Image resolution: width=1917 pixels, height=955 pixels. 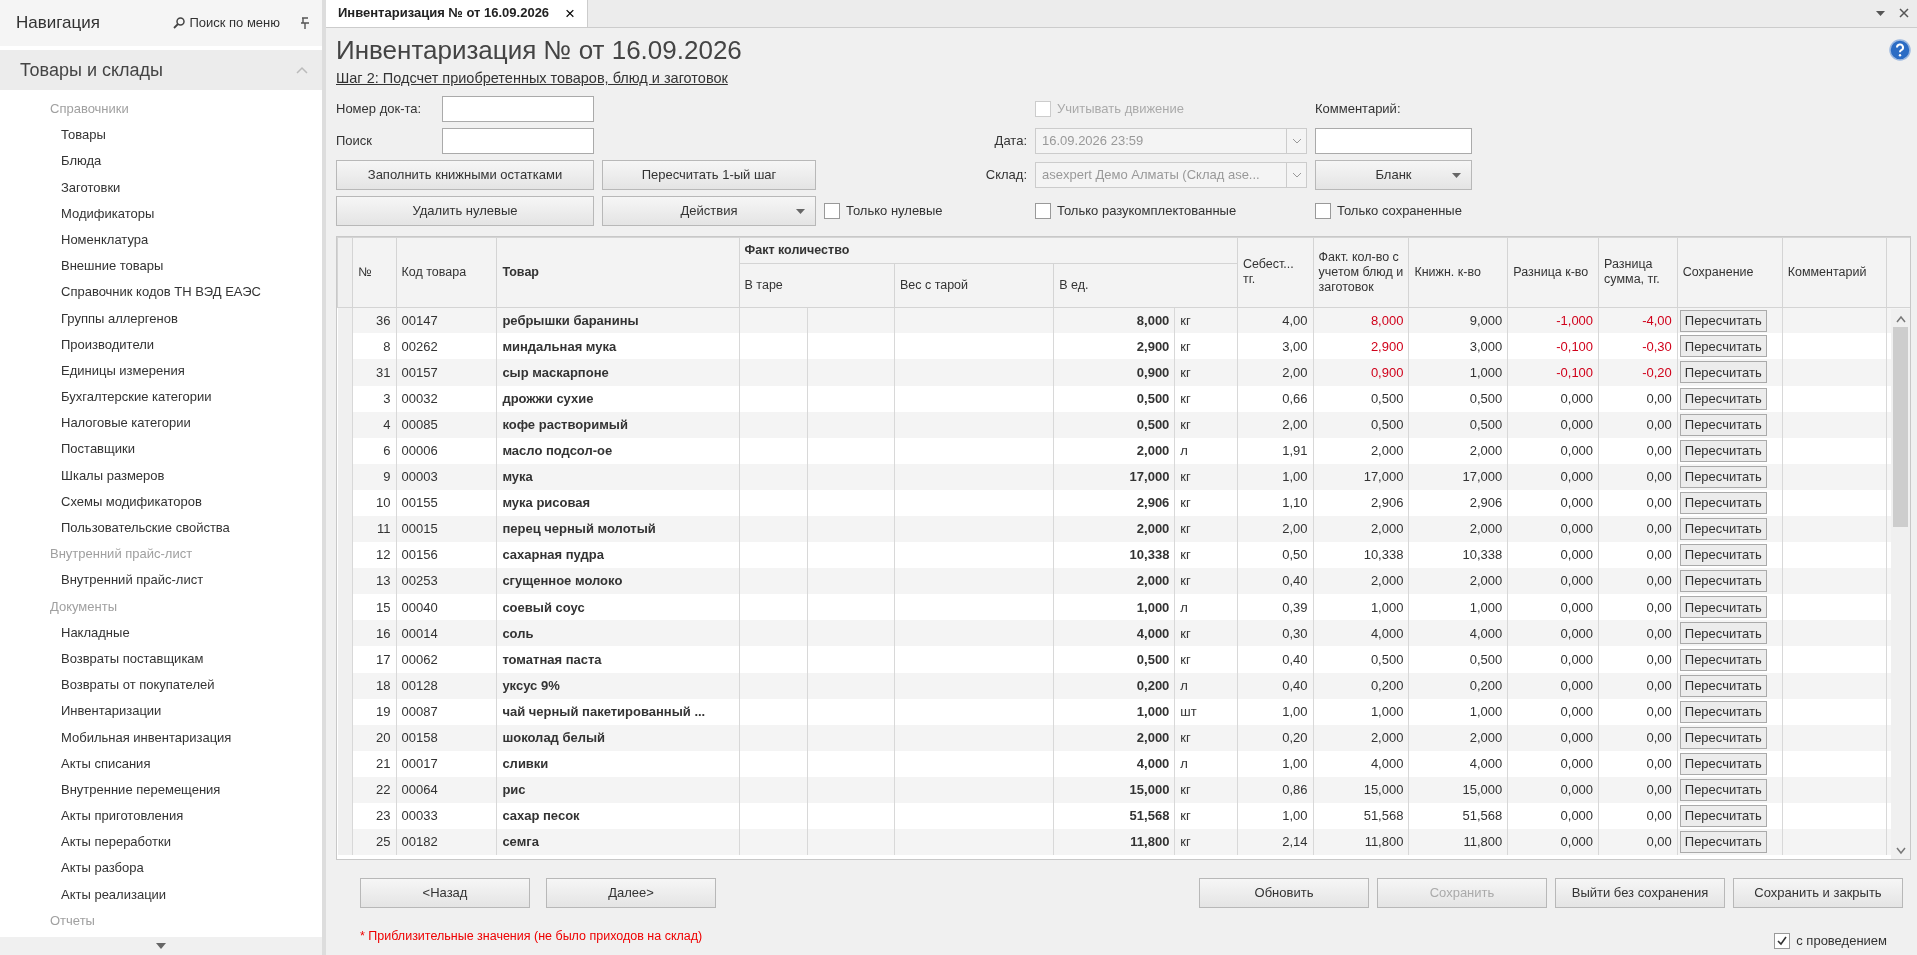 What do you see at coordinates (1900, 50) in the screenshot?
I see `help-icon` at bounding box center [1900, 50].